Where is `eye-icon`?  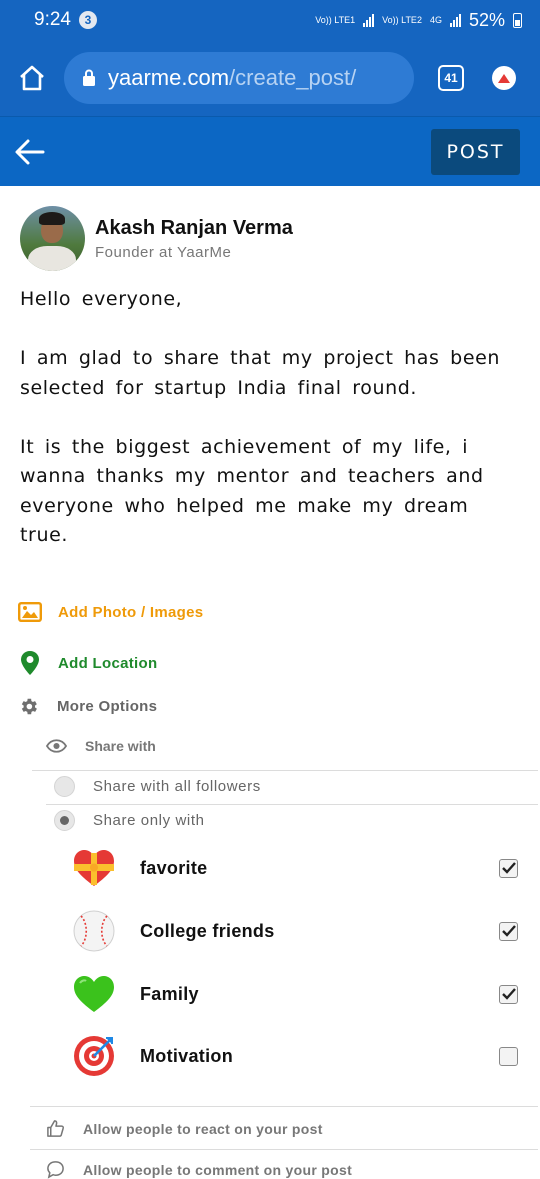 eye-icon is located at coordinates (56, 746).